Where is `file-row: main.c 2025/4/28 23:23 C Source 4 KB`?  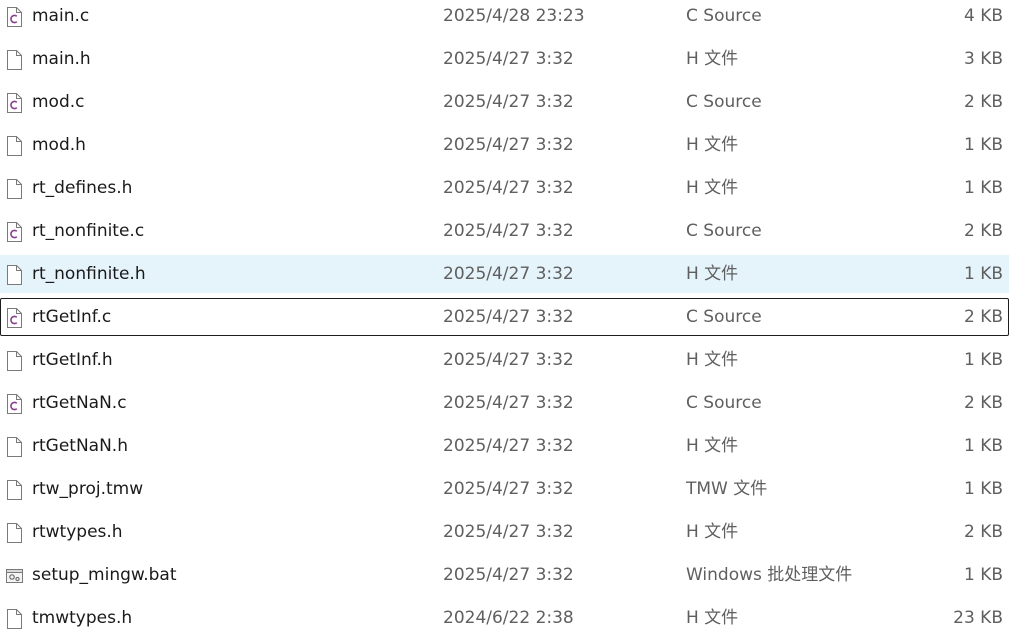
file-row: main.c 2025/4/28 23:23 C Source 4 KB is located at coordinates (504, 17).